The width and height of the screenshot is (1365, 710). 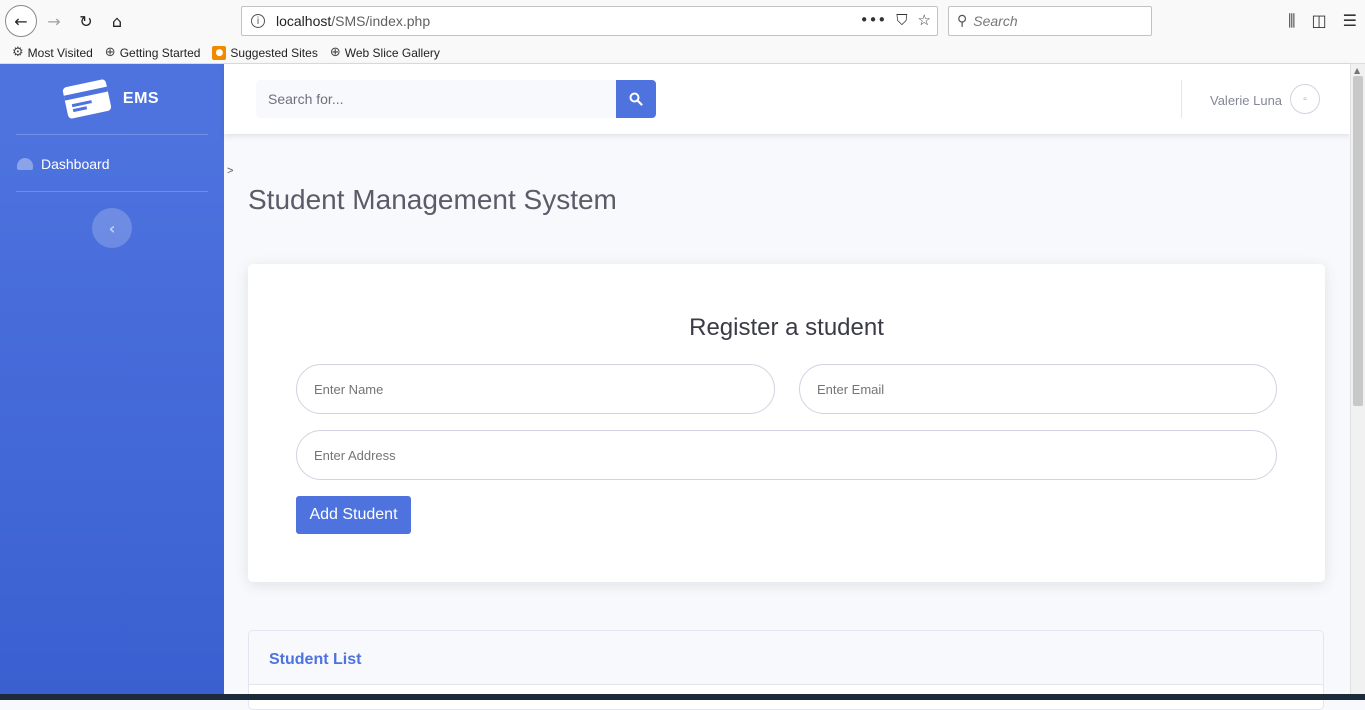 I want to click on back-arrow-icon: ←, so click(x=21, y=21).